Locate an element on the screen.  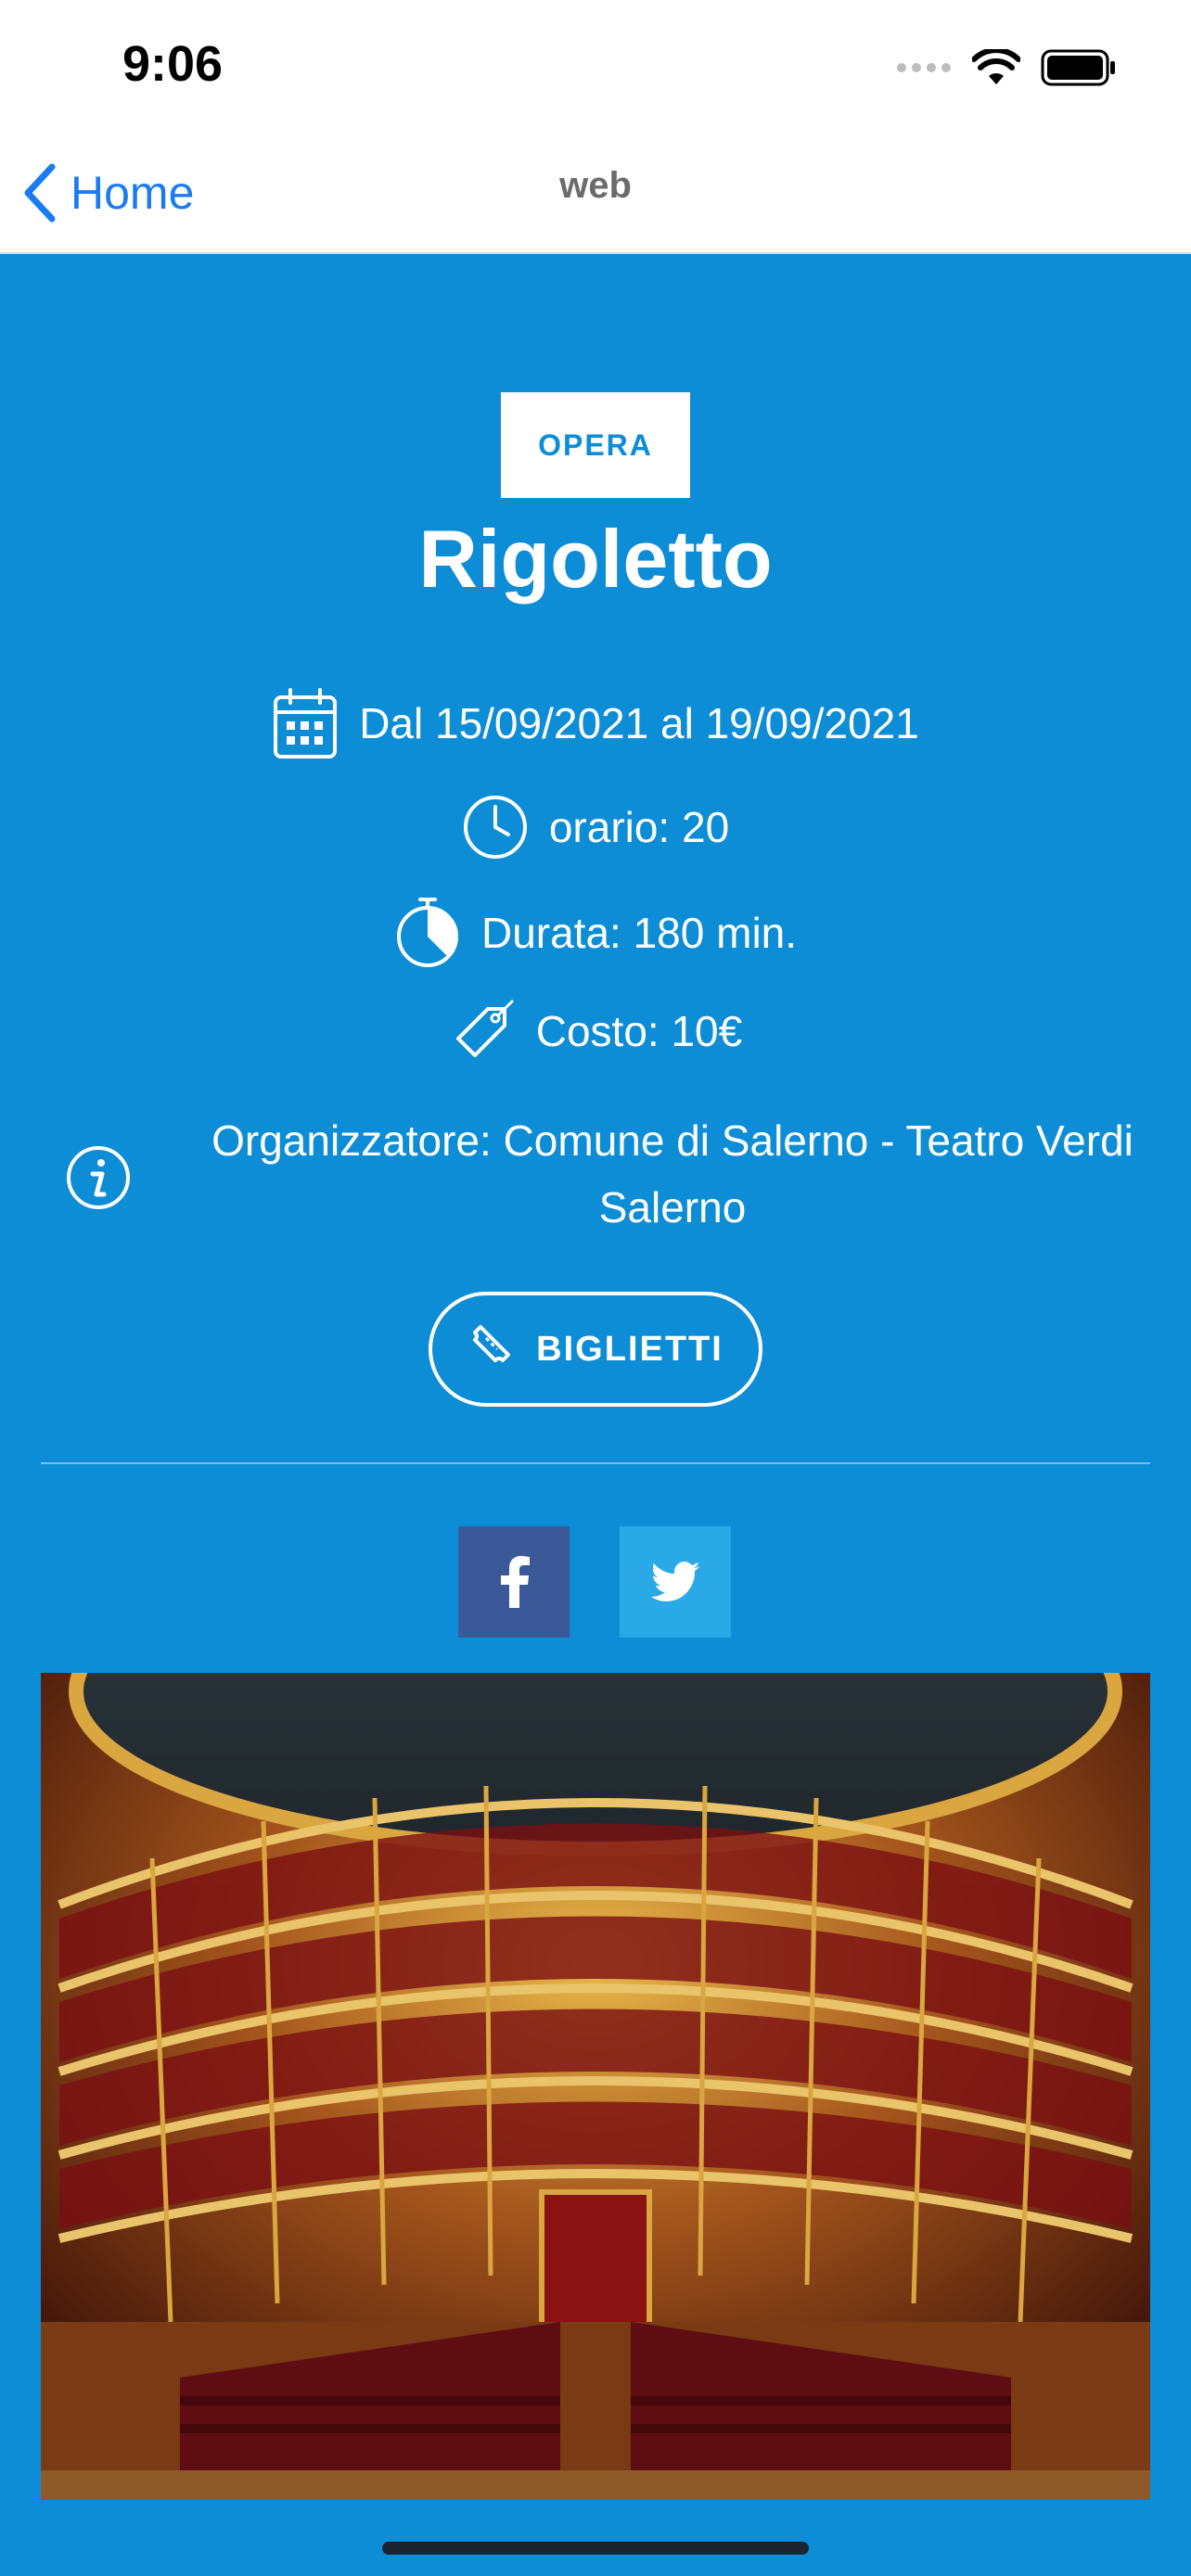
navigation-bar: Home web is located at coordinates (595, 192).